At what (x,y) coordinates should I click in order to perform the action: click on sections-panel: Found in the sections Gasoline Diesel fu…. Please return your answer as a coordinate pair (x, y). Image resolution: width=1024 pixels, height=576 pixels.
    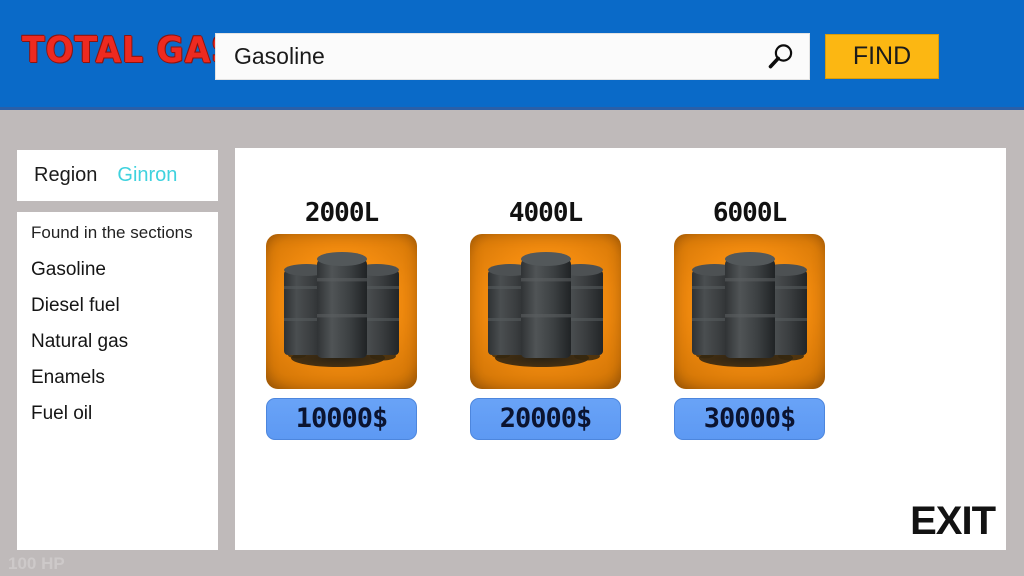
    Looking at the image, I should click on (117, 381).